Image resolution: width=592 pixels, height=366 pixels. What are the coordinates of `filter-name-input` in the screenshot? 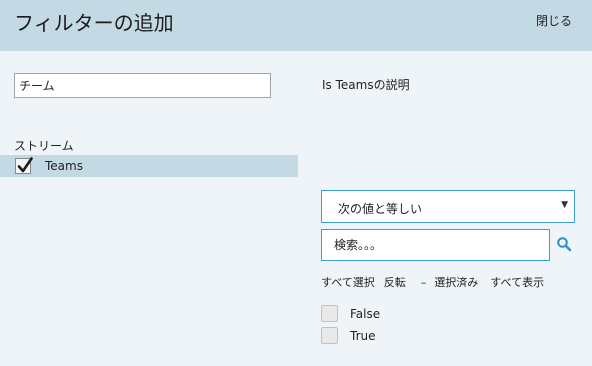 It's located at (142, 85).